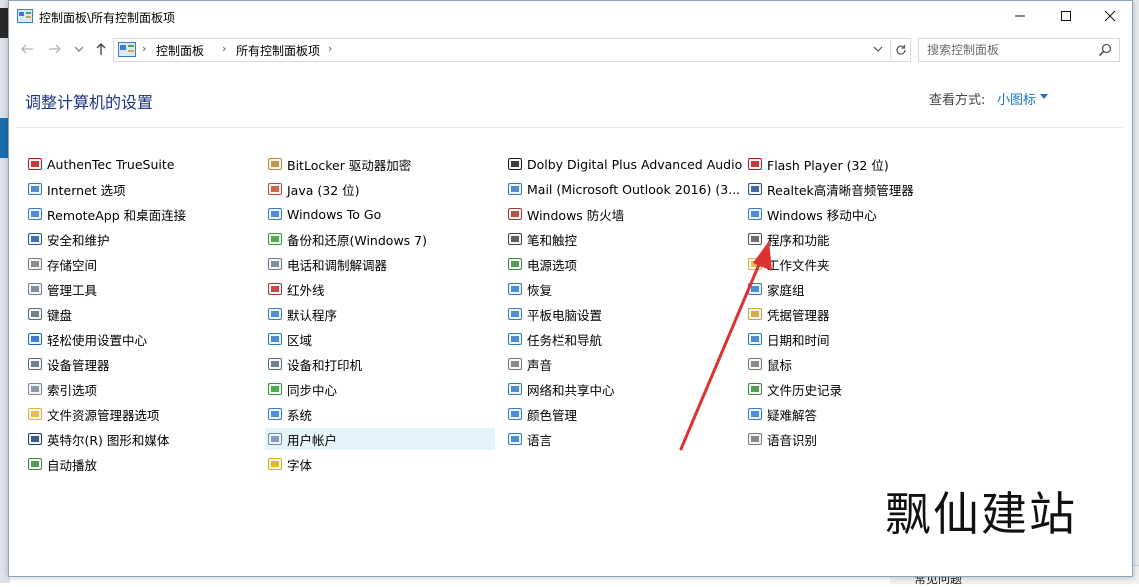 The image size is (1139, 587). Describe the element at coordinates (107, 18) in the screenshot. I see `window-title: 控制面板\所有控制面板项` at that location.